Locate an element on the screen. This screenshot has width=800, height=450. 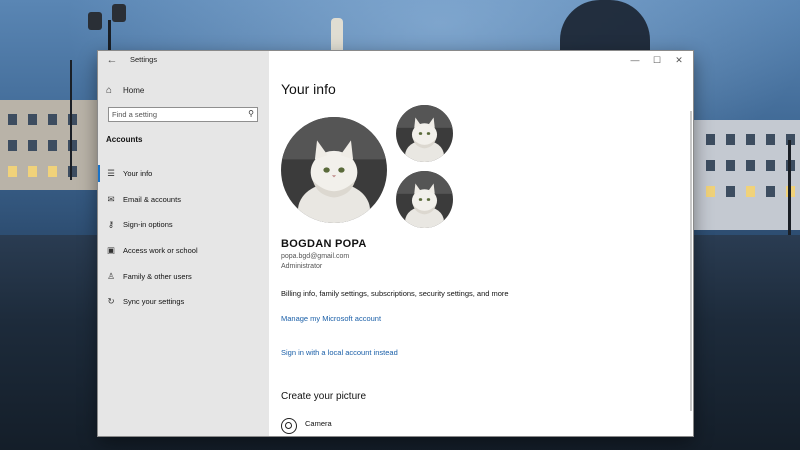
camera-label: Camera is located at coordinates (318, 423).